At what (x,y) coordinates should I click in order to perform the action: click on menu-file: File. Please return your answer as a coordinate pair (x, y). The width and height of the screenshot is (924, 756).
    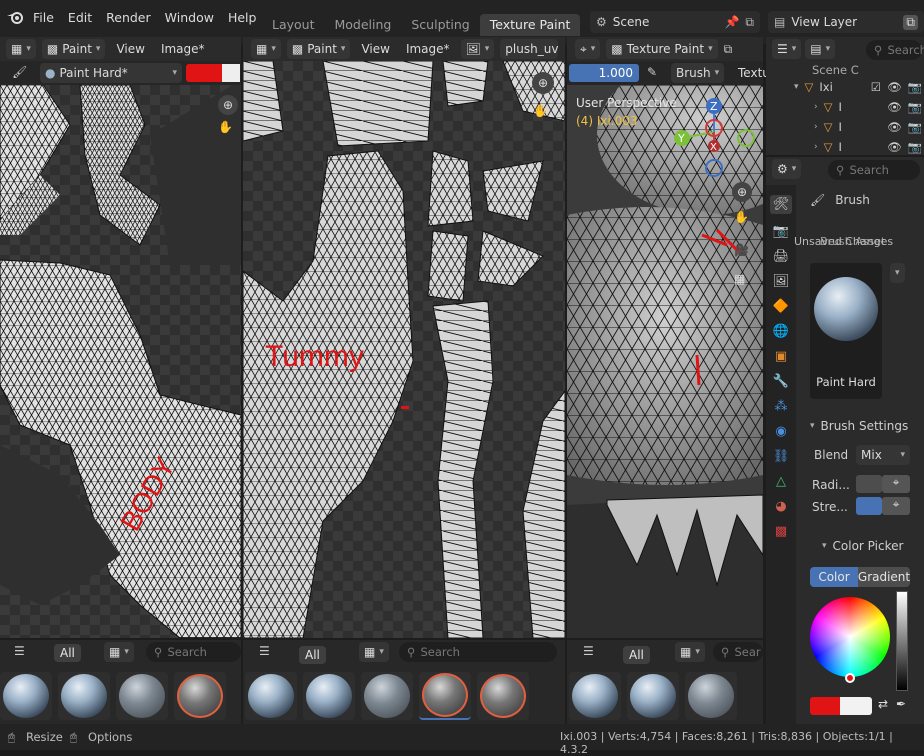
    Looking at the image, I should click on (43, 17).